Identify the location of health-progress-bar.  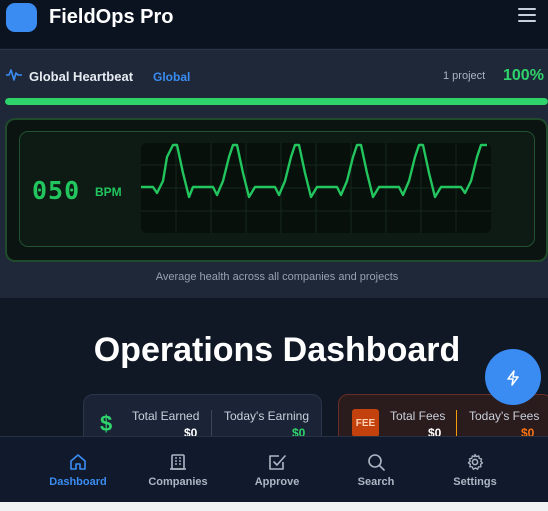
(276, 101).